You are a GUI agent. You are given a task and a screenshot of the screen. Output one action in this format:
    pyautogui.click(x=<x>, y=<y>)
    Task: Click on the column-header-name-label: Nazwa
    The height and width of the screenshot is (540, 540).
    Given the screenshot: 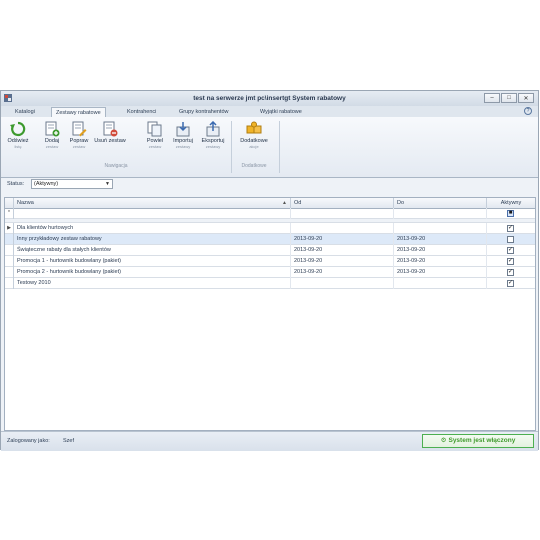 What is the action you would take?
    pyautogui.click(x=25, y=203)
    